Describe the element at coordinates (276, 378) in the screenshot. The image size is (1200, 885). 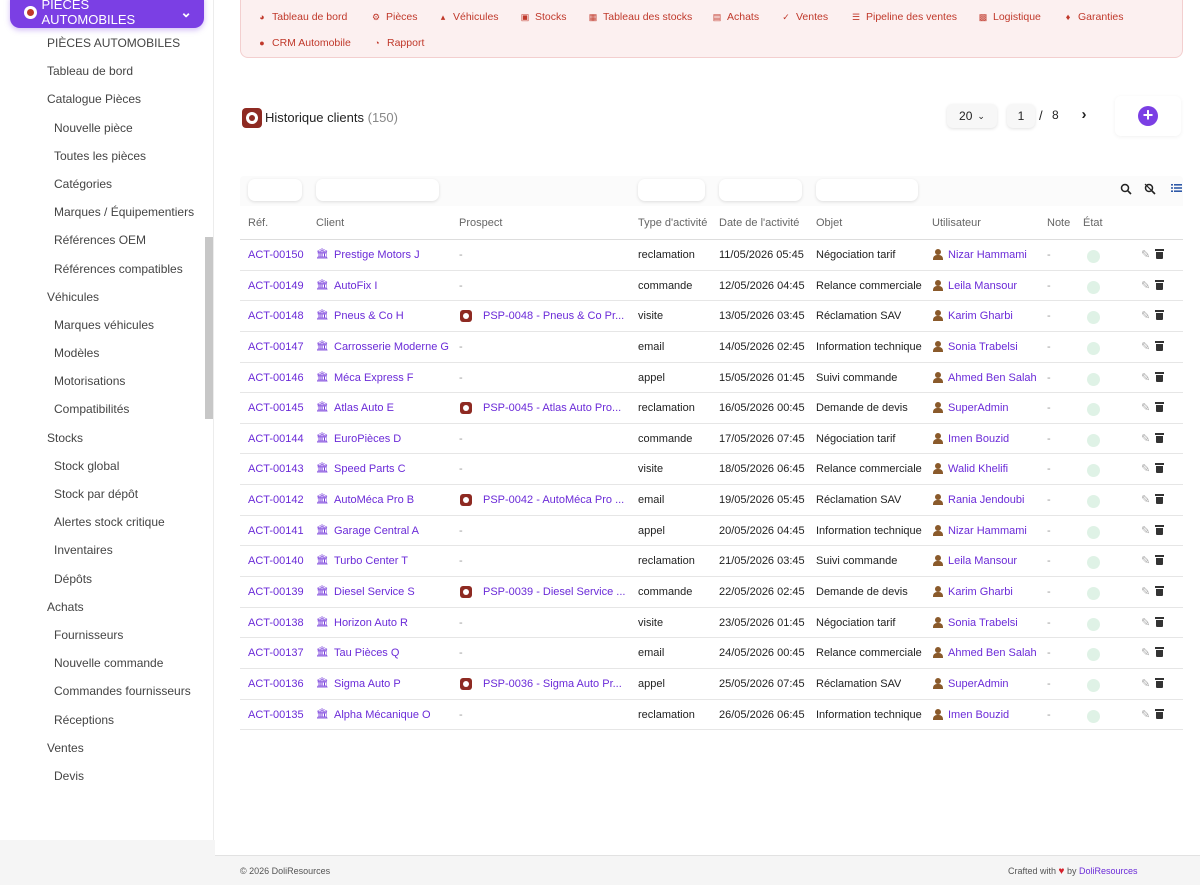
I see `ref-link: ACT-00146` at that location.